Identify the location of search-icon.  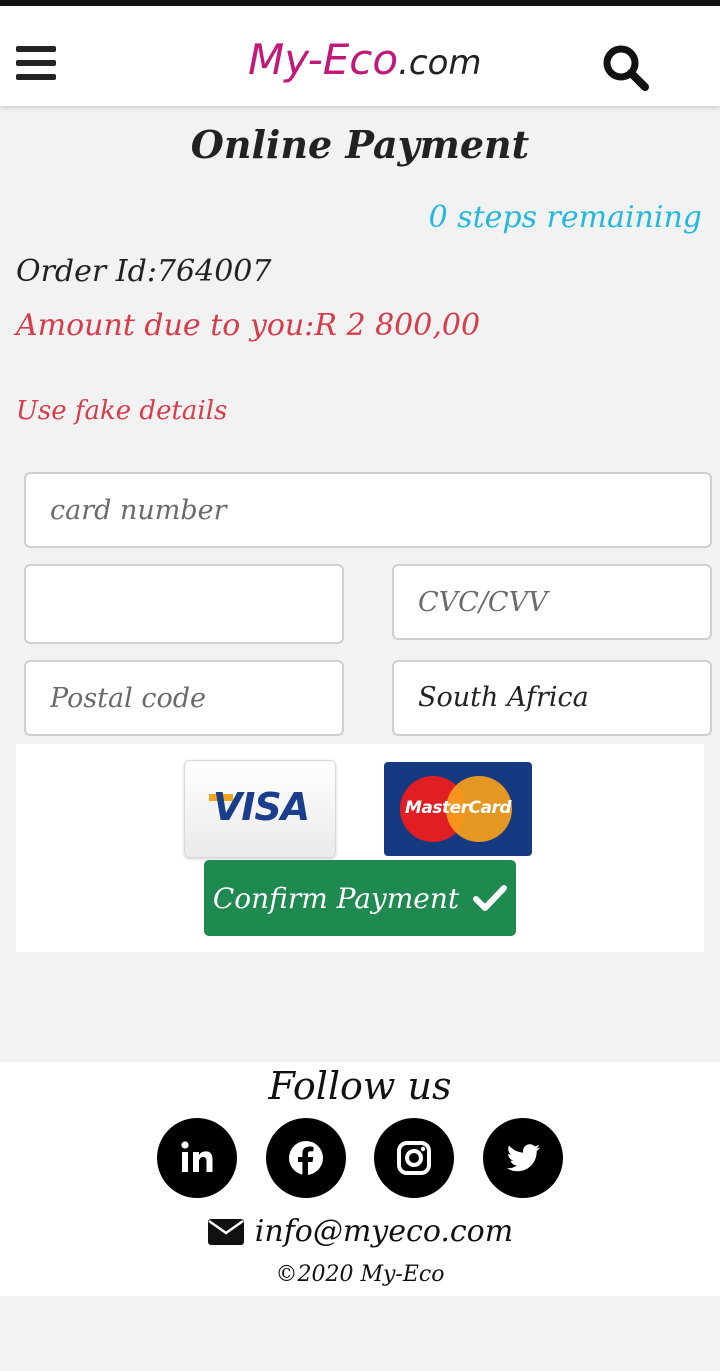
(626, 68).